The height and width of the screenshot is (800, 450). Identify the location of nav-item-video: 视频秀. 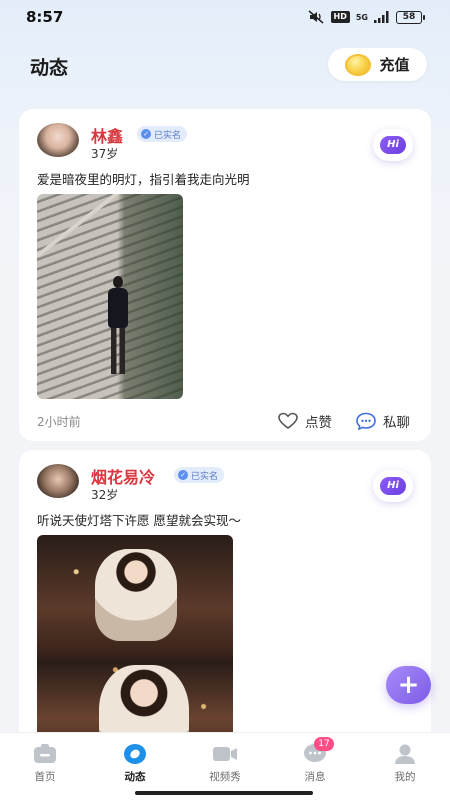
(225, 763).